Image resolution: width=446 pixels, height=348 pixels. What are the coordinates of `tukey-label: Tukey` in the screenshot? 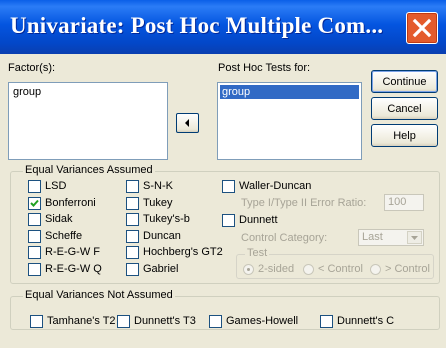 It's located at (158, 203).